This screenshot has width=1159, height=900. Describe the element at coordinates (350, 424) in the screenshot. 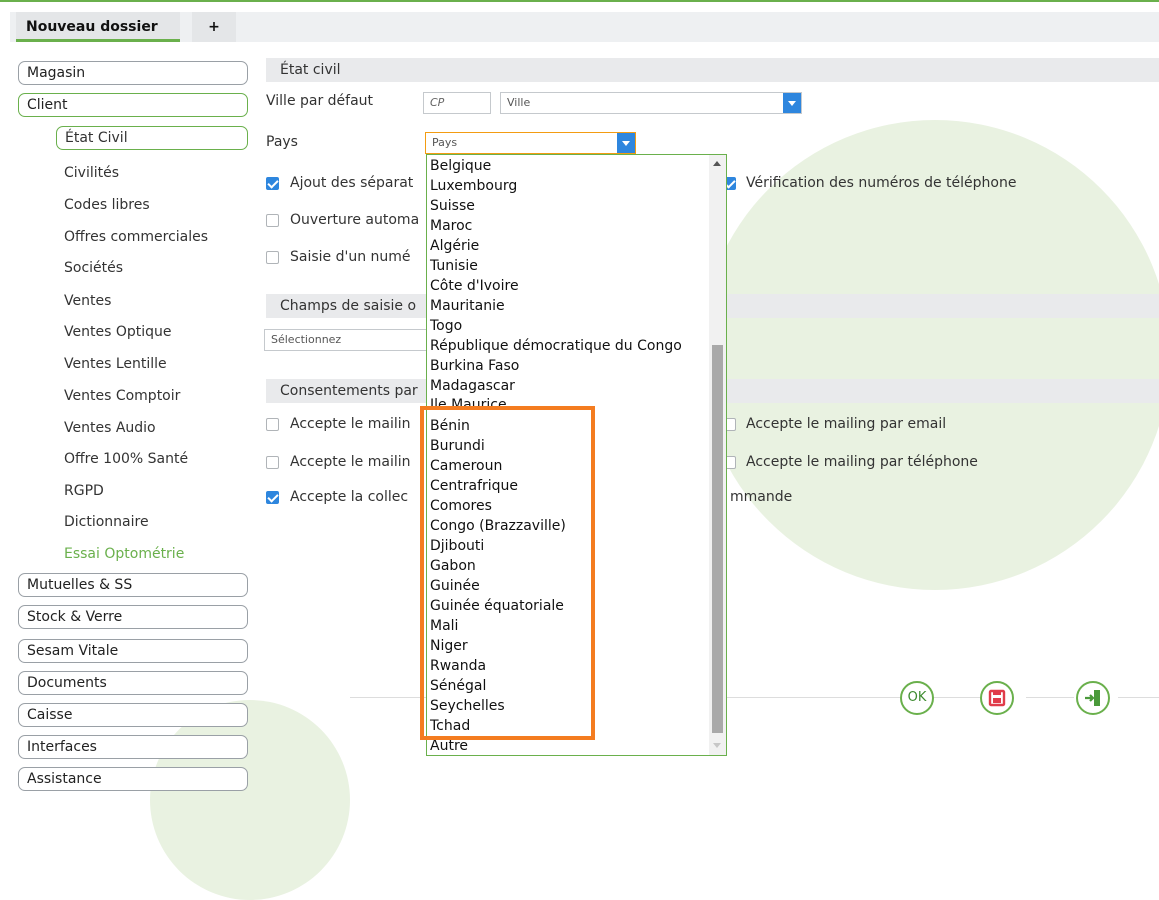

I see `mailing-label-1: Accepte le mailin` at that location.